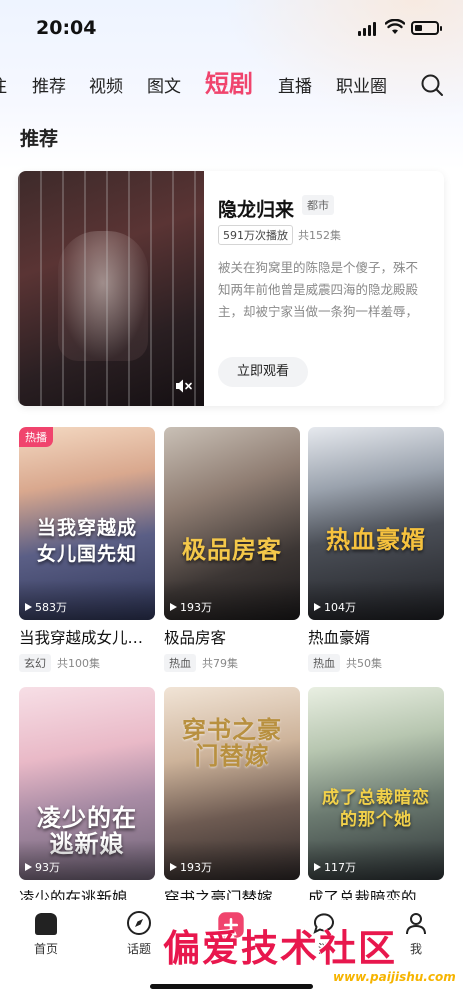  I want to click on watermark: 偏爱技术社区 www.paijishu.com, so click(310, 954).